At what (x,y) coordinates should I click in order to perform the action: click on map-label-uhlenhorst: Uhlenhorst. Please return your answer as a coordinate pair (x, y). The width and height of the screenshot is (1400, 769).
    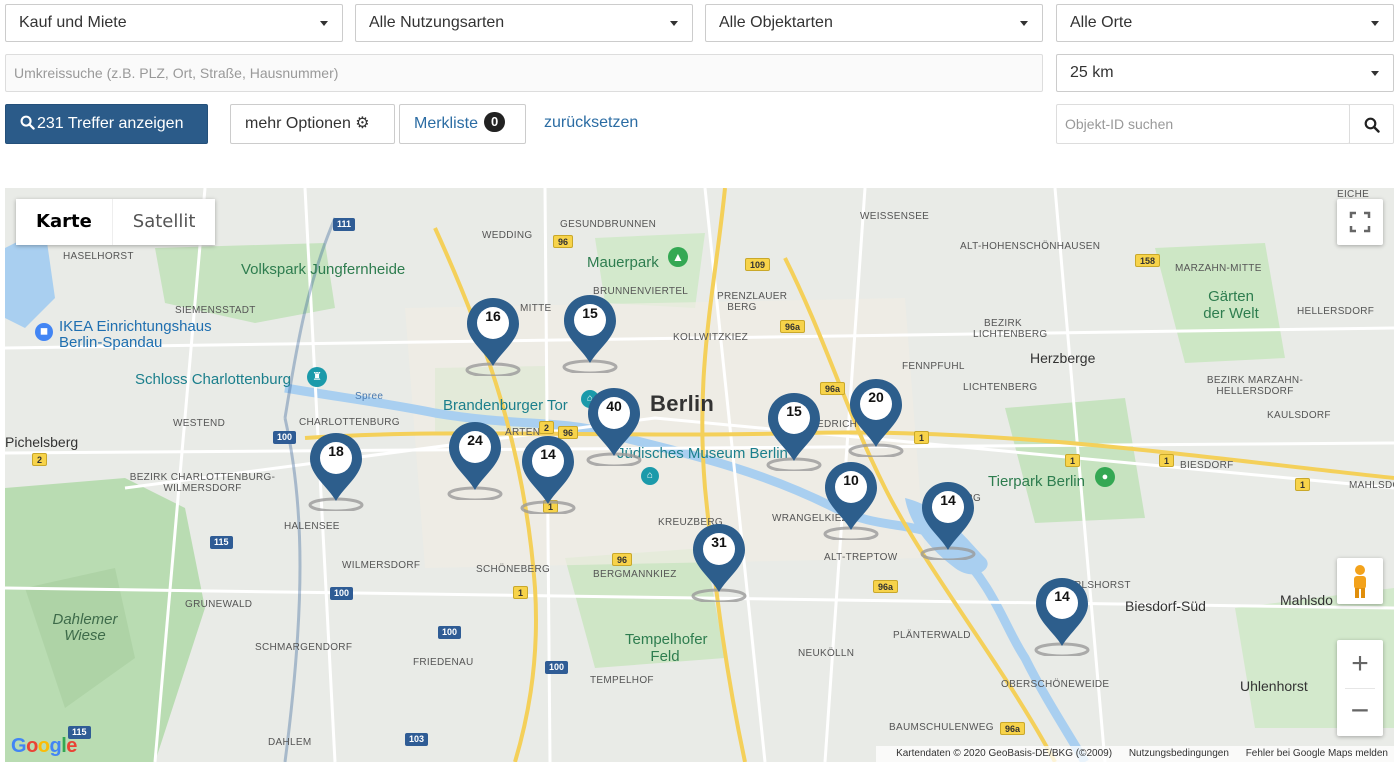
    Looking at the image, I should click on (1274, 686).